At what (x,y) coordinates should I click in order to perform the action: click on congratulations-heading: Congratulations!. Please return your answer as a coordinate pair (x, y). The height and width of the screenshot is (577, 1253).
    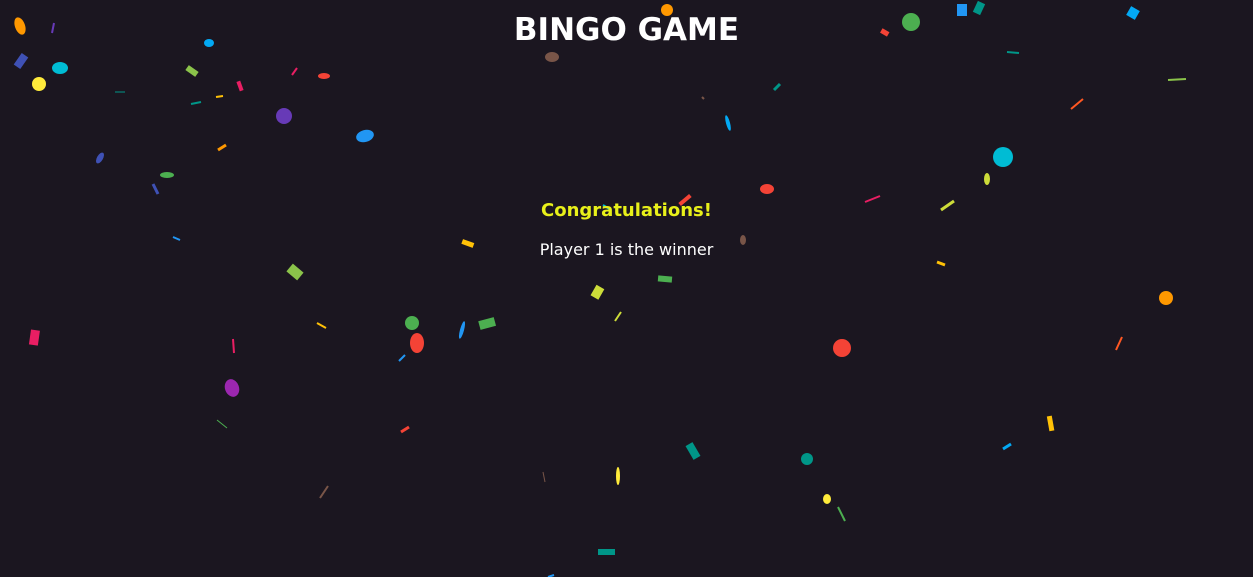
    Looking at the image, I should click on (626, 210).